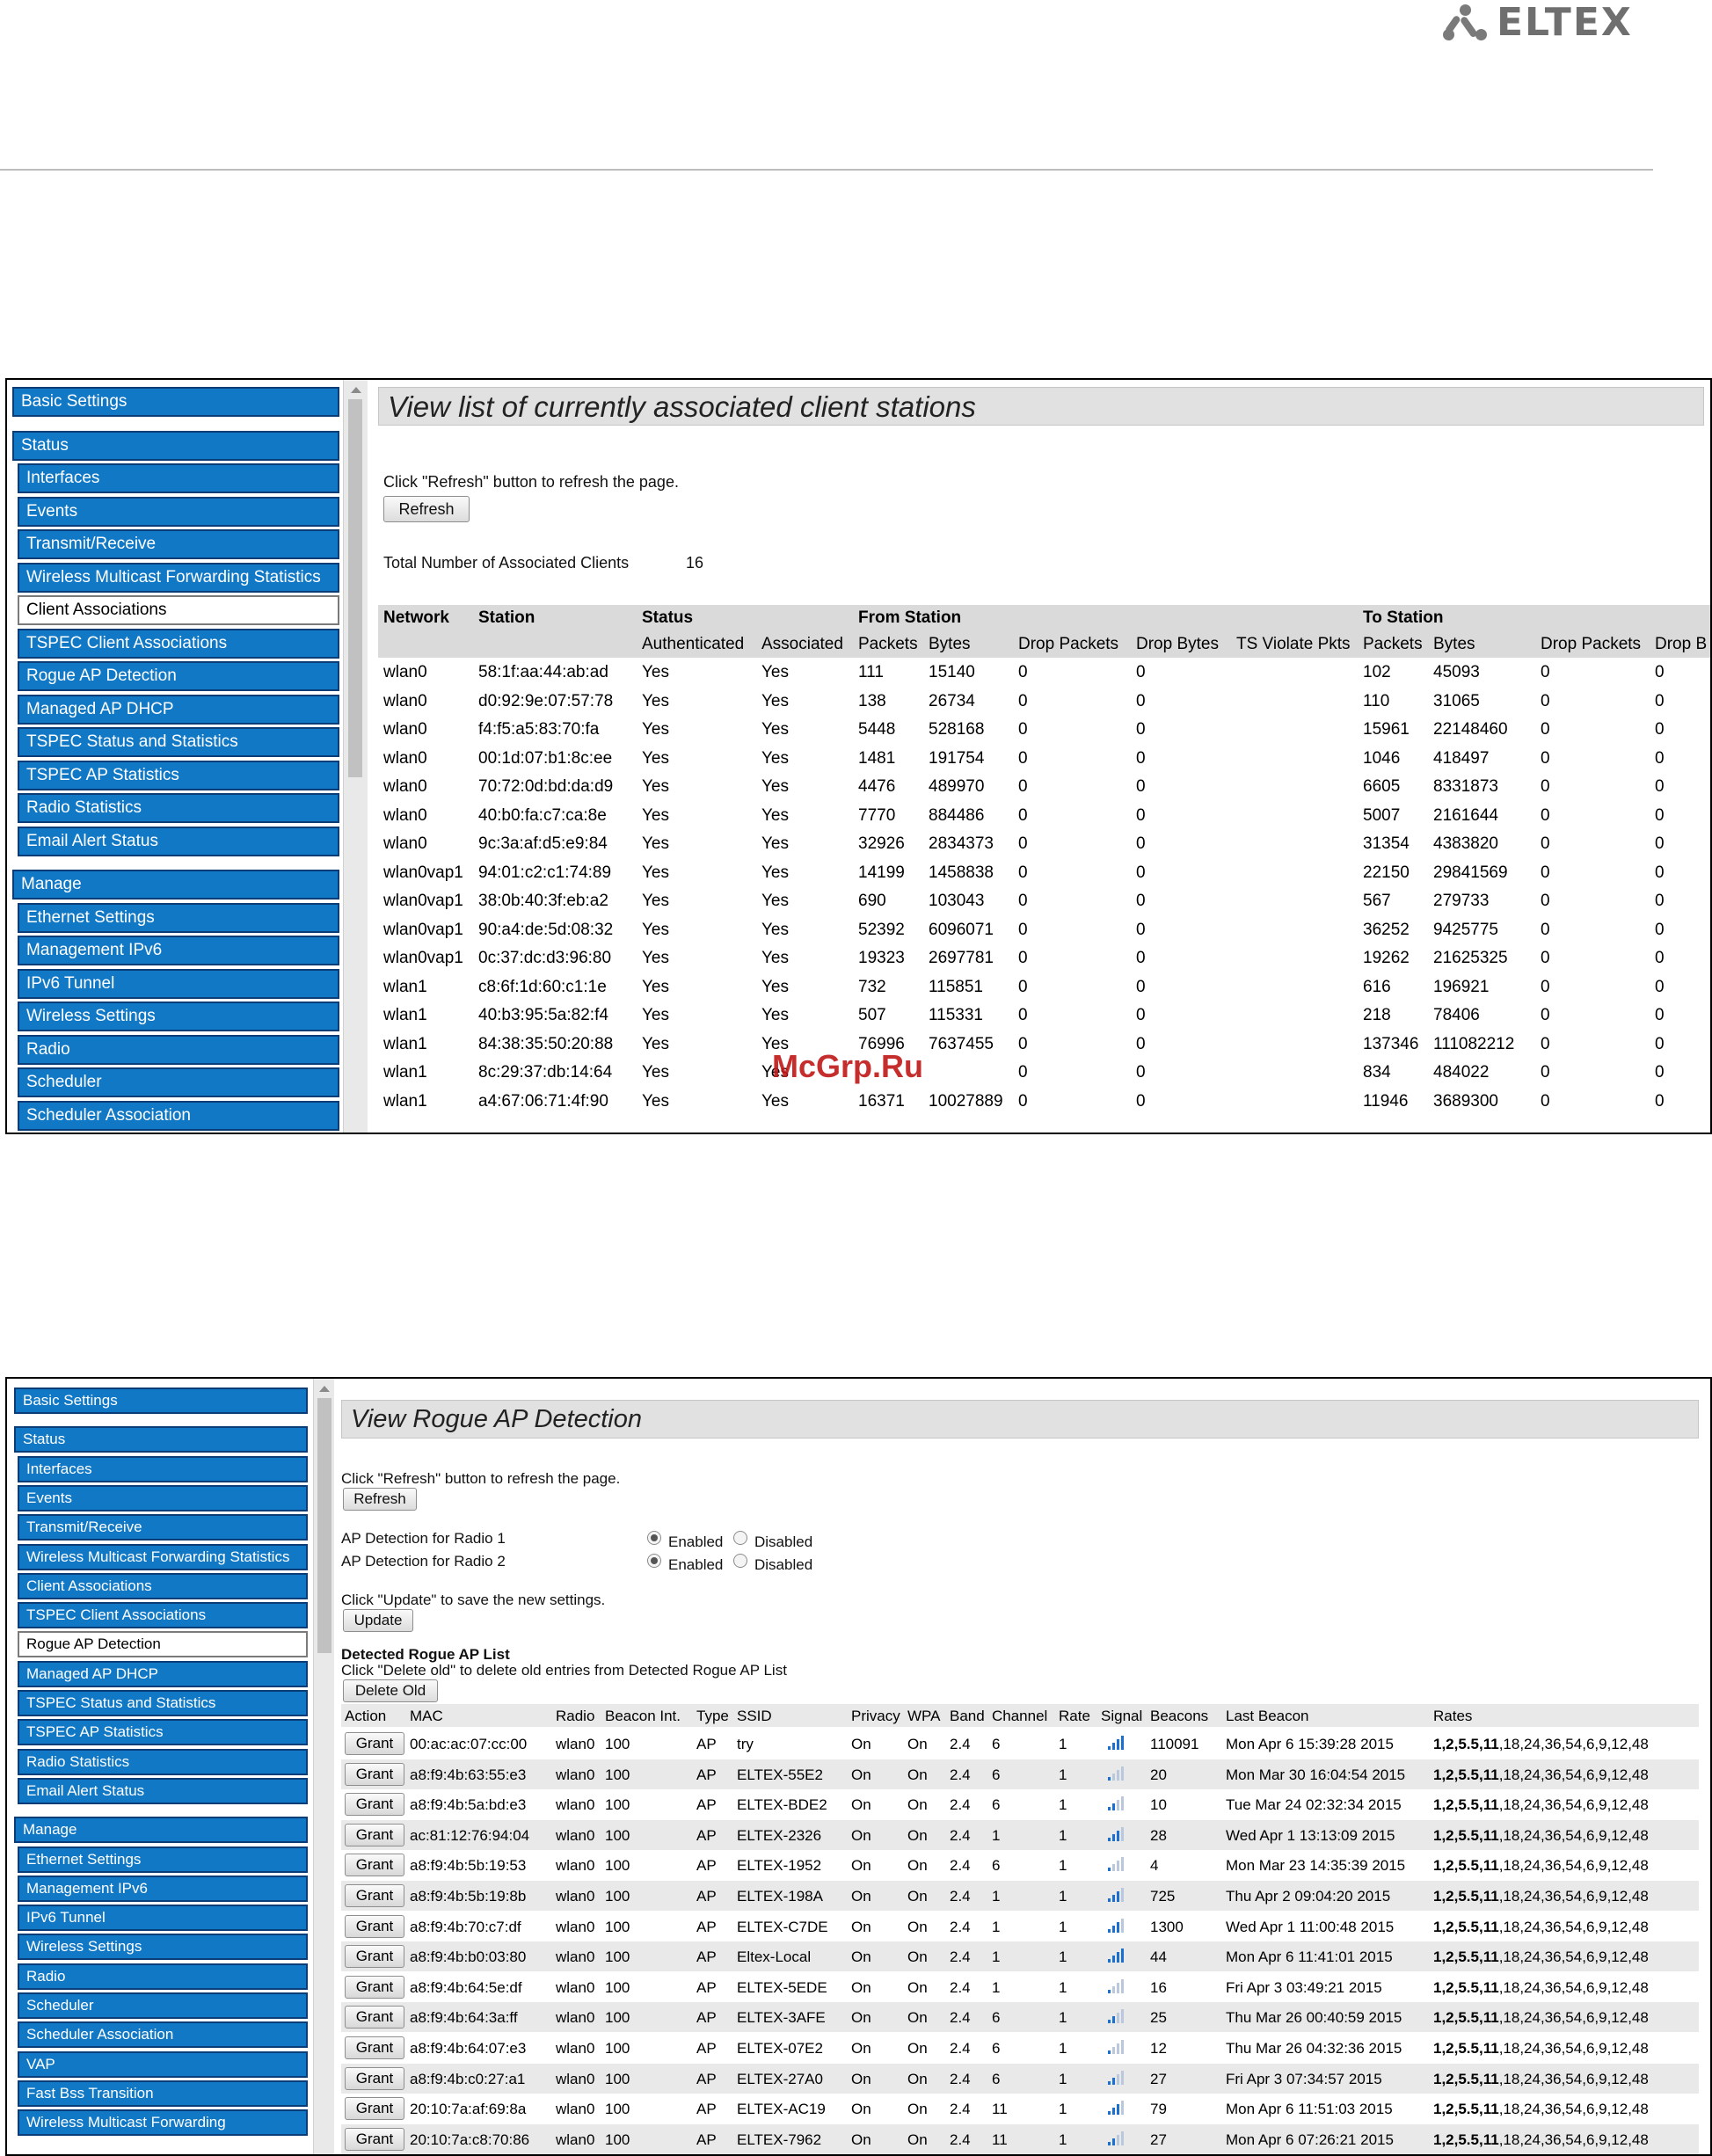 This screenshot has height=2156, width=1712. What do you see at coordinates (740, 1538) in the screenshot?
I see `radio1-disabled-radio` at bounding box center [740, 1538].